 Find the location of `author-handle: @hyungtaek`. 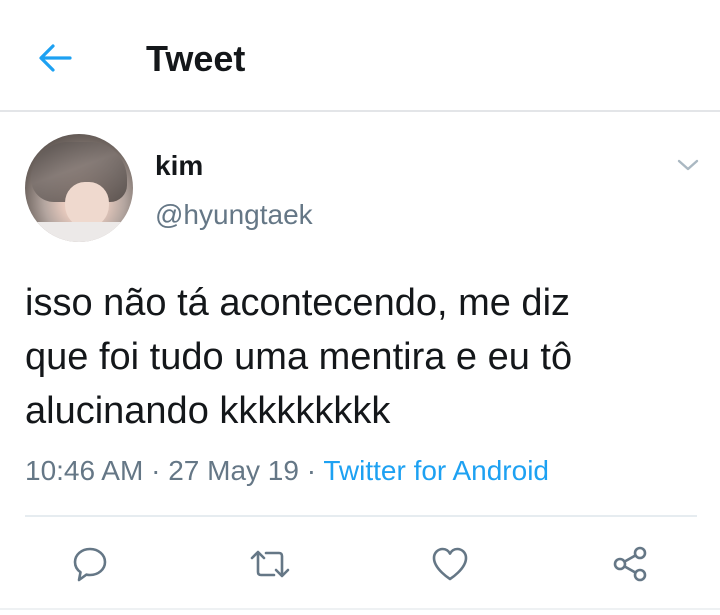

author-handle: @hyungtaek is located at coordinates (234, 215).